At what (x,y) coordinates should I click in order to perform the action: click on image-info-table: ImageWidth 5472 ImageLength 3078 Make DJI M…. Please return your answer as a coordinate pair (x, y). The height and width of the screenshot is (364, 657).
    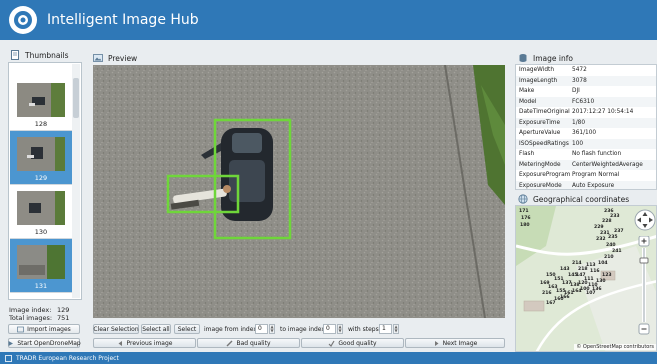
    Looking at the image, I should click on (586, 127).